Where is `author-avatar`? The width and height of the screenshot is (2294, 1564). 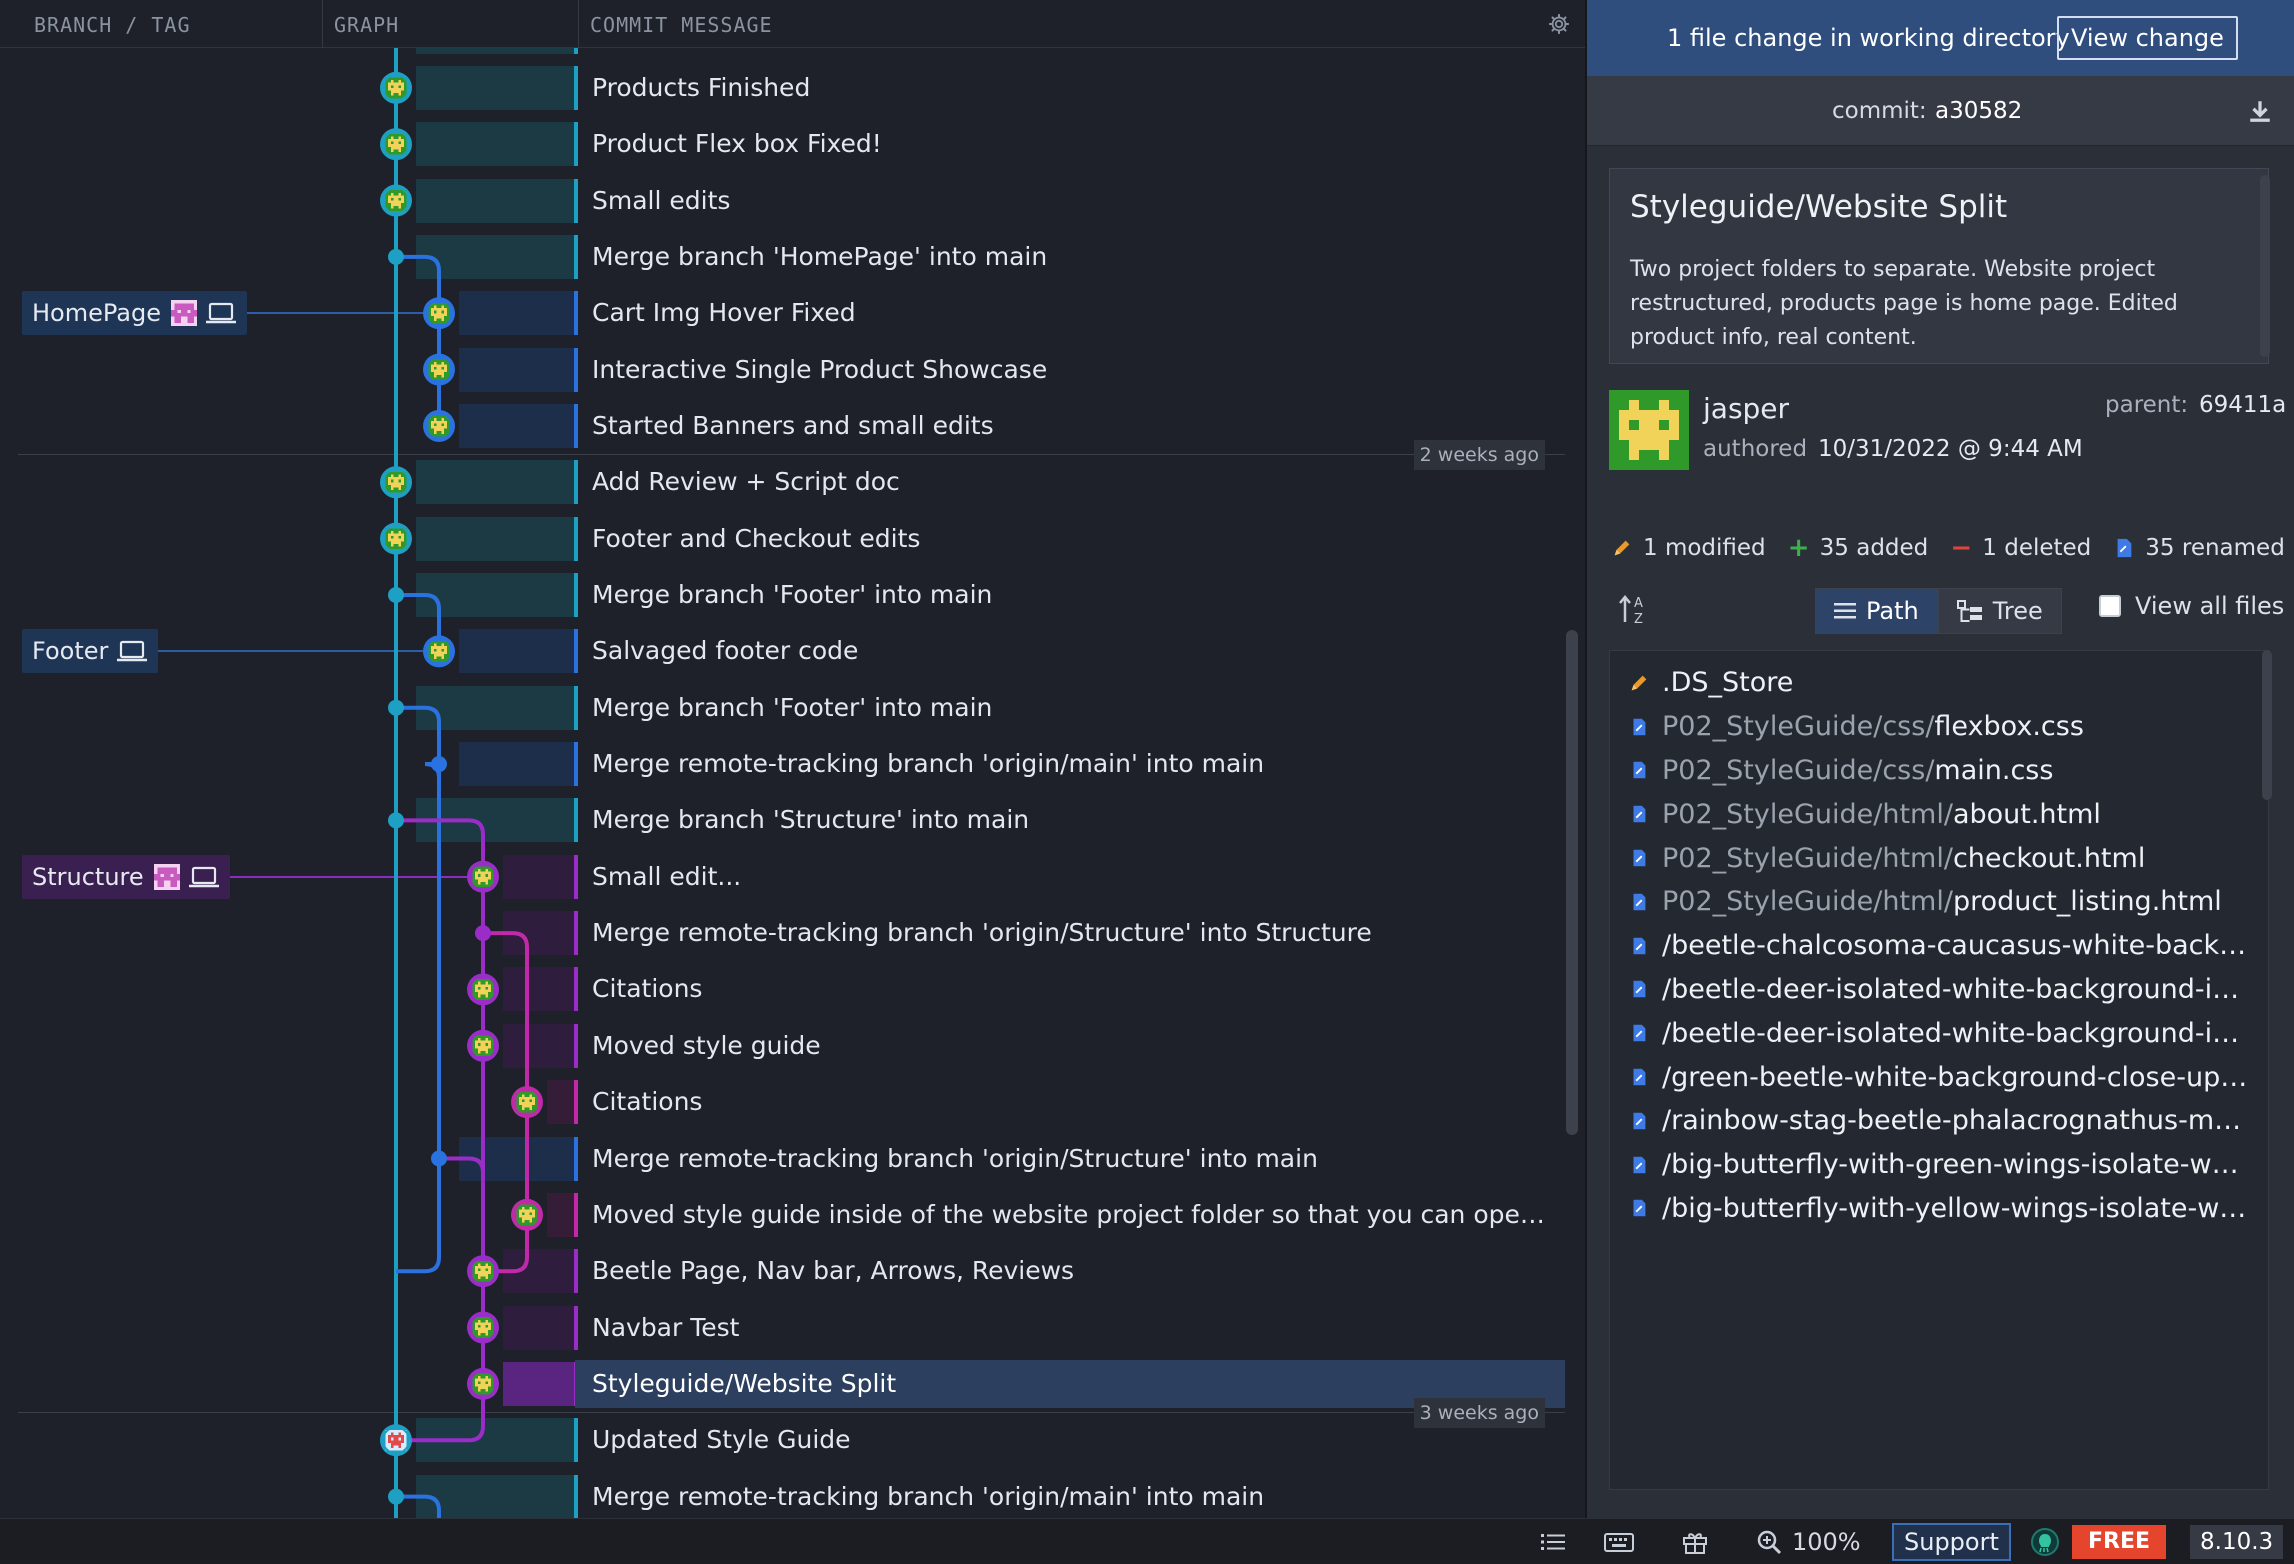
author-avatar is located at coordinates (1649, 430).